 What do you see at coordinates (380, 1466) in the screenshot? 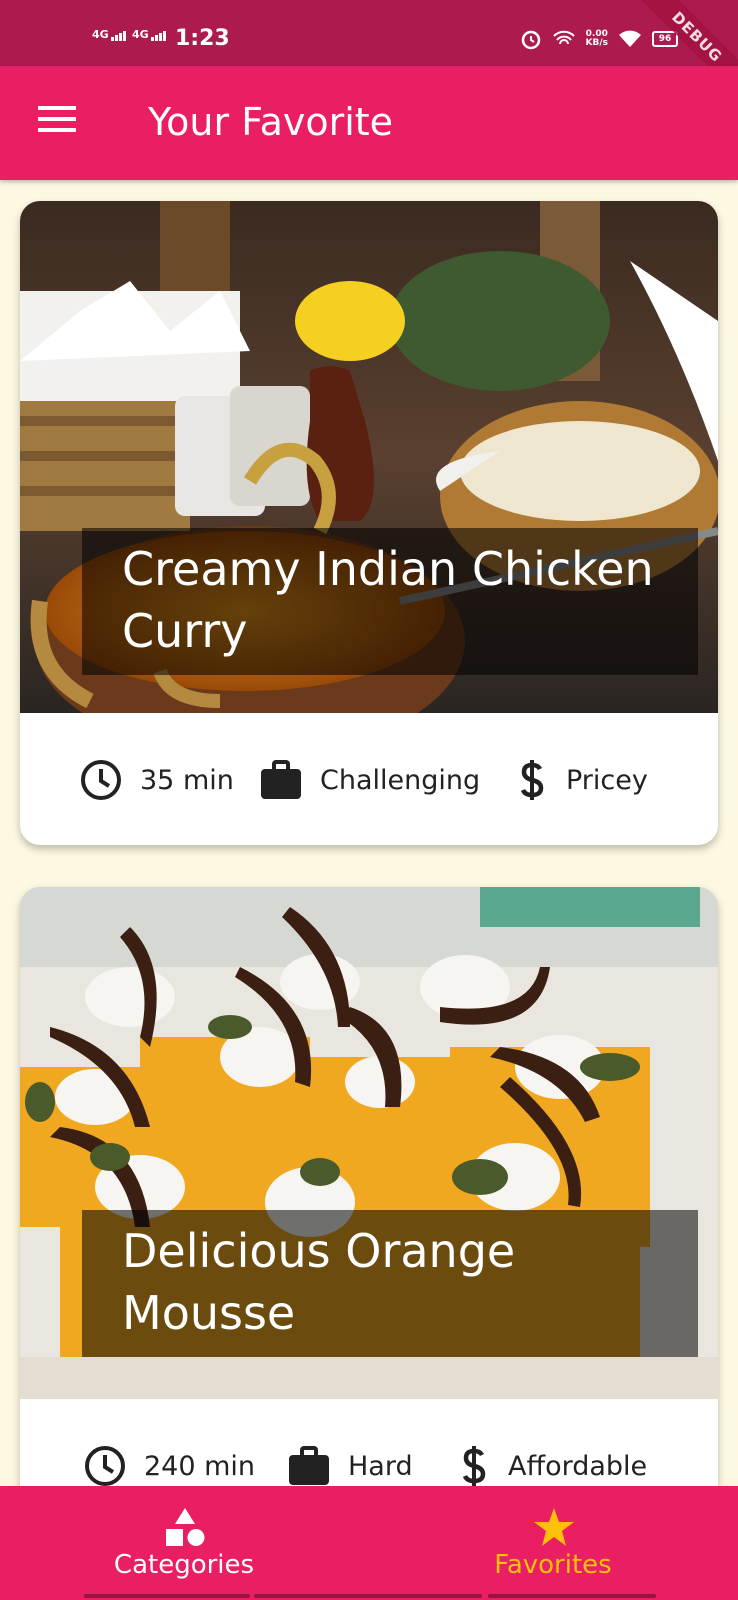
I see `meal-complexity-label: Hard` at bounding box center [380, 1466].